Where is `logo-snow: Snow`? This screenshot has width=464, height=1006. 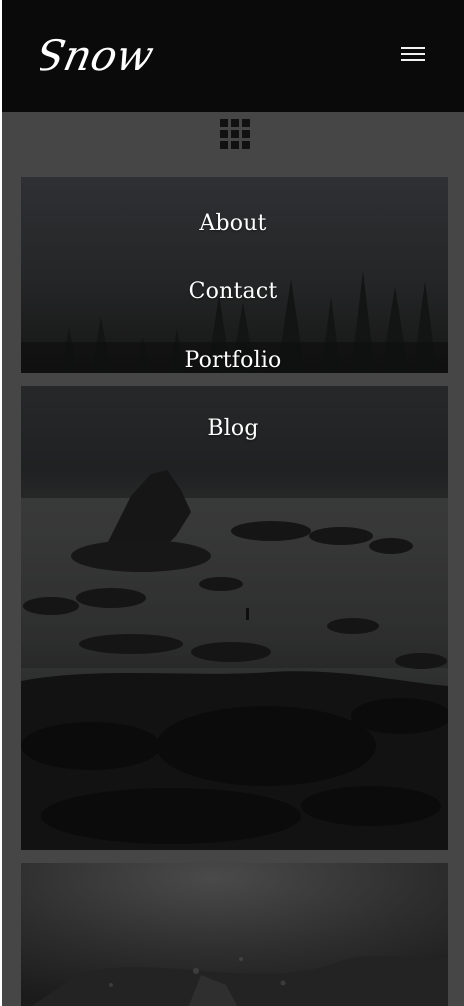
logo-snow: Snow is located at coordinates (100, 54).